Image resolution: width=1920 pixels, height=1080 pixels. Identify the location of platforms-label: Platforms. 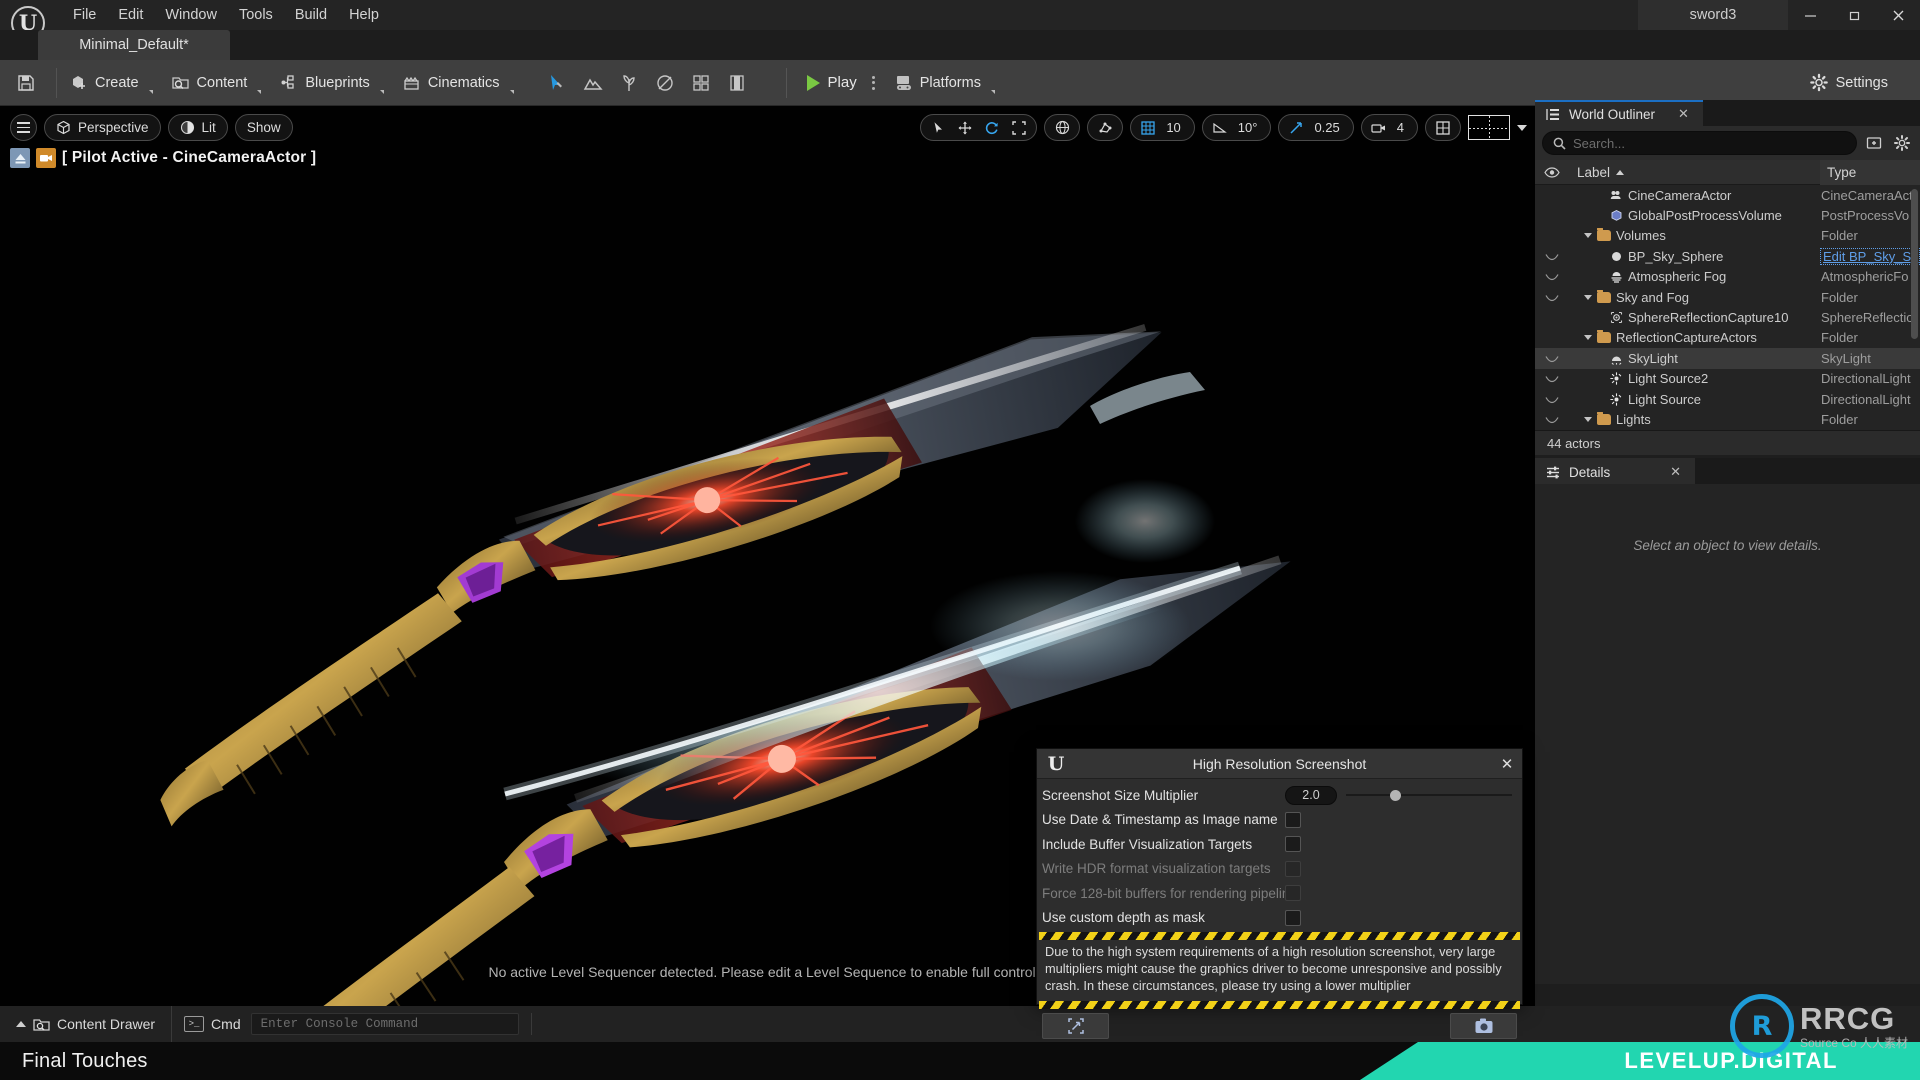
(950, 82).